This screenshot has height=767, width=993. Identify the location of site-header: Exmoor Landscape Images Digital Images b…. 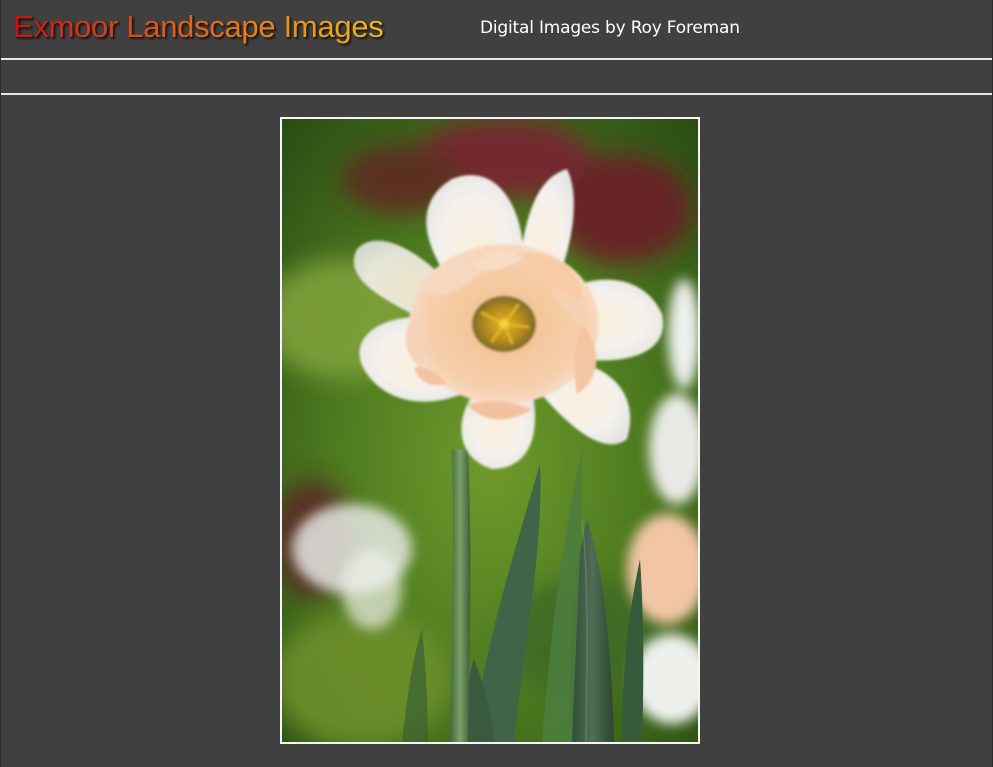
(496, 30).